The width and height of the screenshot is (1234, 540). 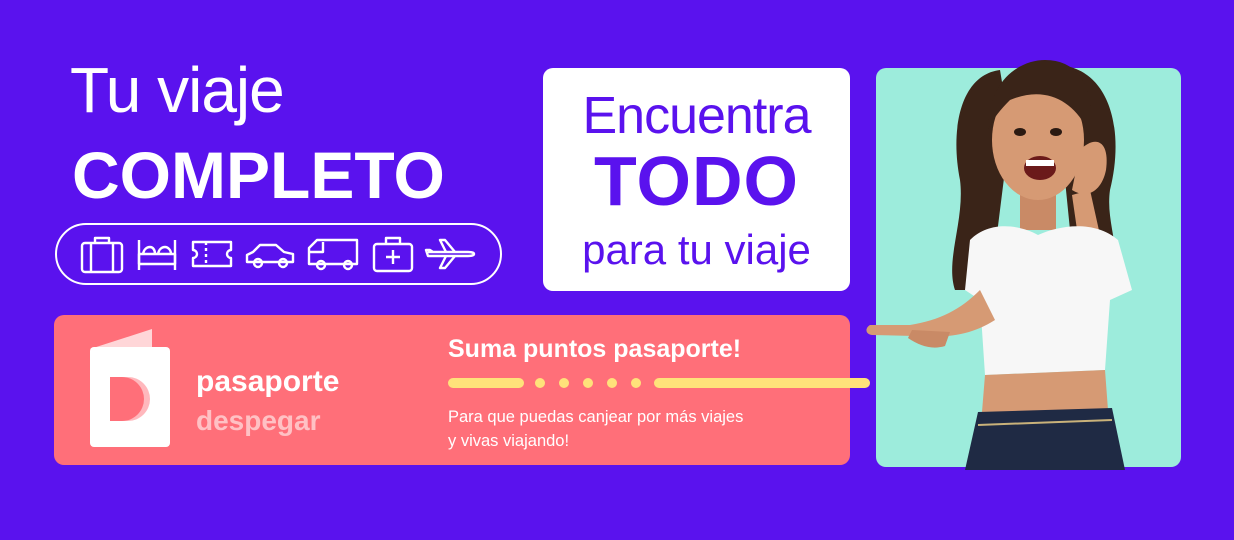 What do you see at coordinates (334, 254) in the screenshot?
I see `van-icon` at bounding box center [334, 254].